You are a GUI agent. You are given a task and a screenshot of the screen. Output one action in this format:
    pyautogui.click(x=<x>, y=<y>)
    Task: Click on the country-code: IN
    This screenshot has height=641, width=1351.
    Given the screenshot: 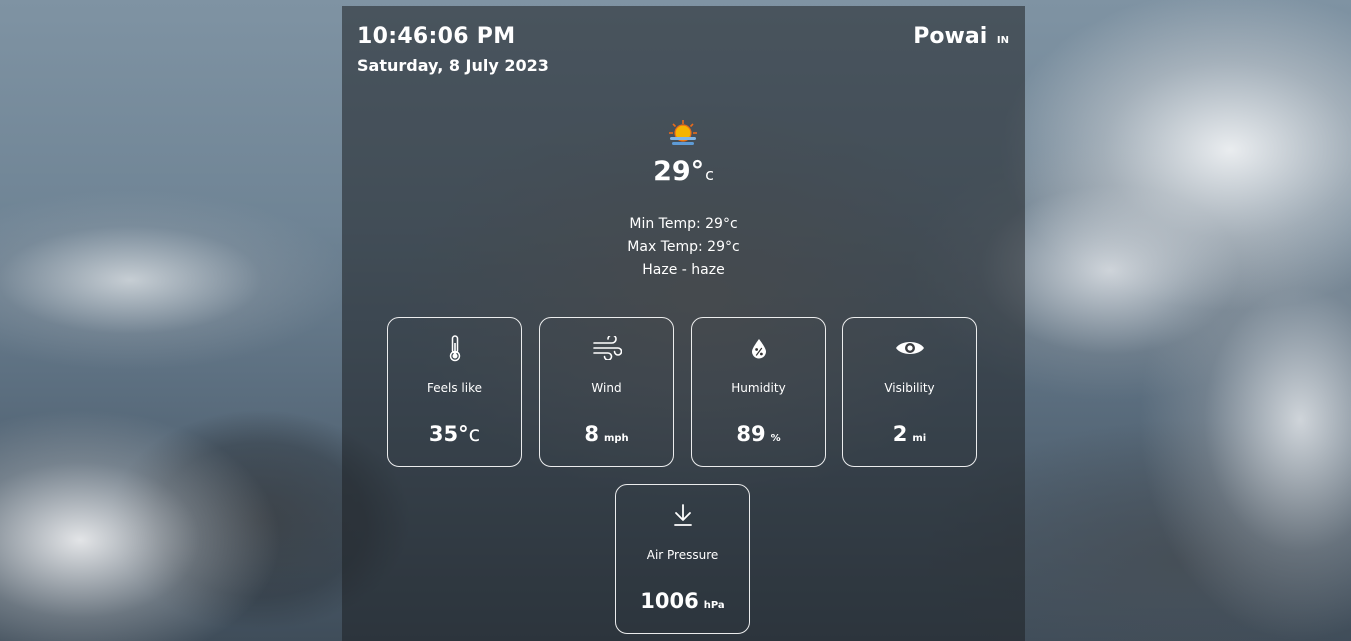 What is the action you would take?
    pyautogui.click(x=1002, y=40)
    